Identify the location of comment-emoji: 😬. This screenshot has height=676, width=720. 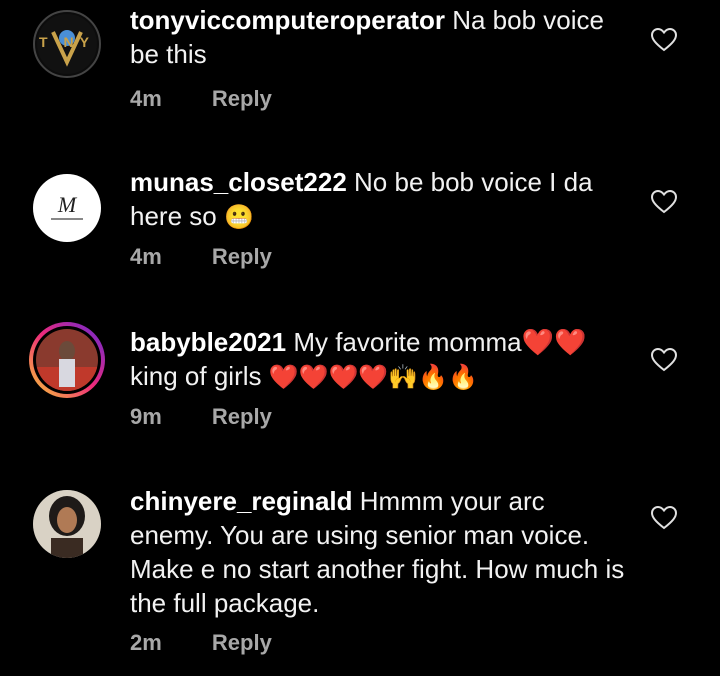
(238, 217).